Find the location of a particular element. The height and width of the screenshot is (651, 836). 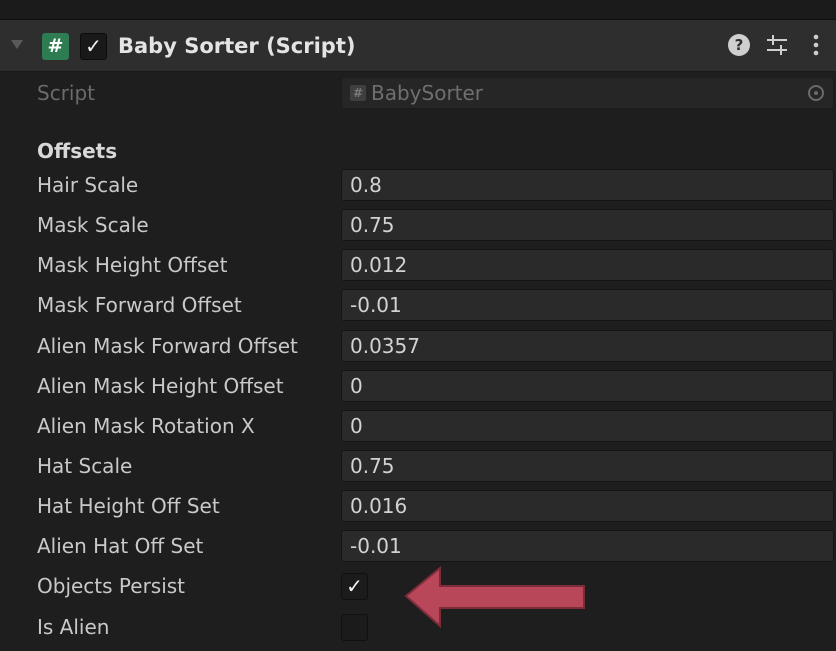

field-row-mask-scale: Mask Scale 0.75 is located at coordinates (418, 225).